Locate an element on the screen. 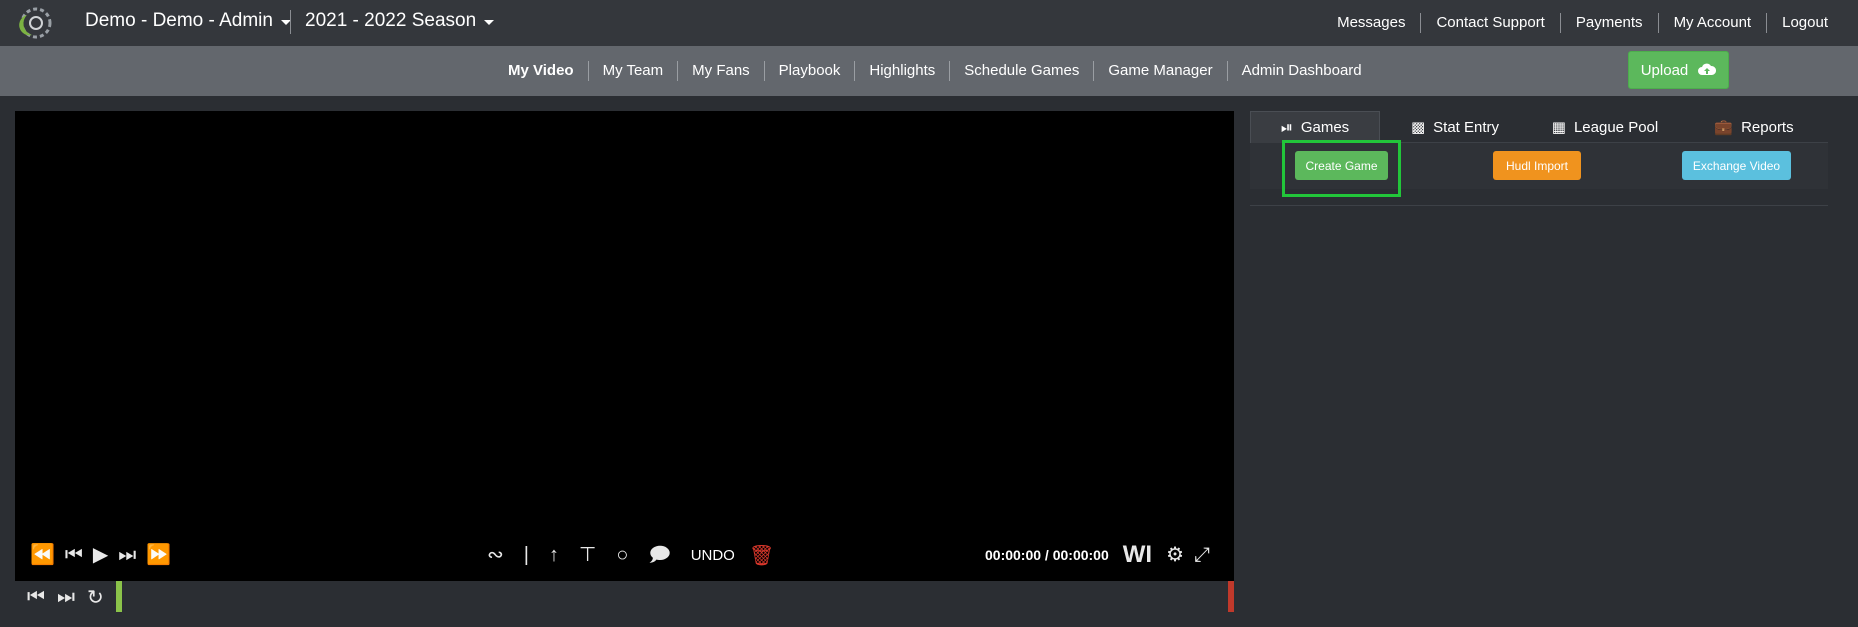  play-icon: ▶ is located at coordinates (100, 555).